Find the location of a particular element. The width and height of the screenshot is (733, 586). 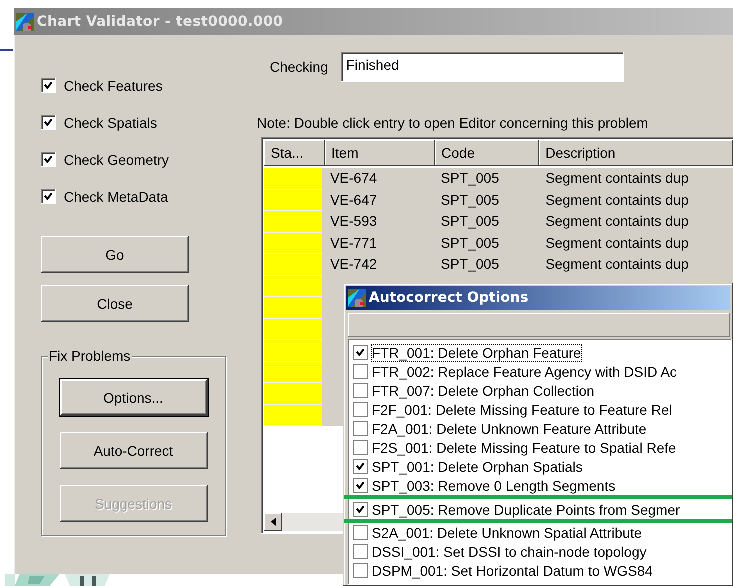

window-title: Chart Validator - test0000.000 is located at coordinates (160, 22).